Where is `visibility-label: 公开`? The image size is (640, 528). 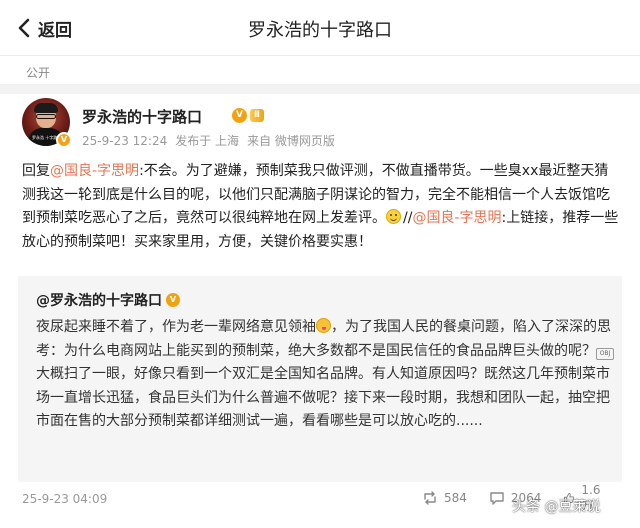 visibility-label: 公开 is located at coordinates (38, 73).